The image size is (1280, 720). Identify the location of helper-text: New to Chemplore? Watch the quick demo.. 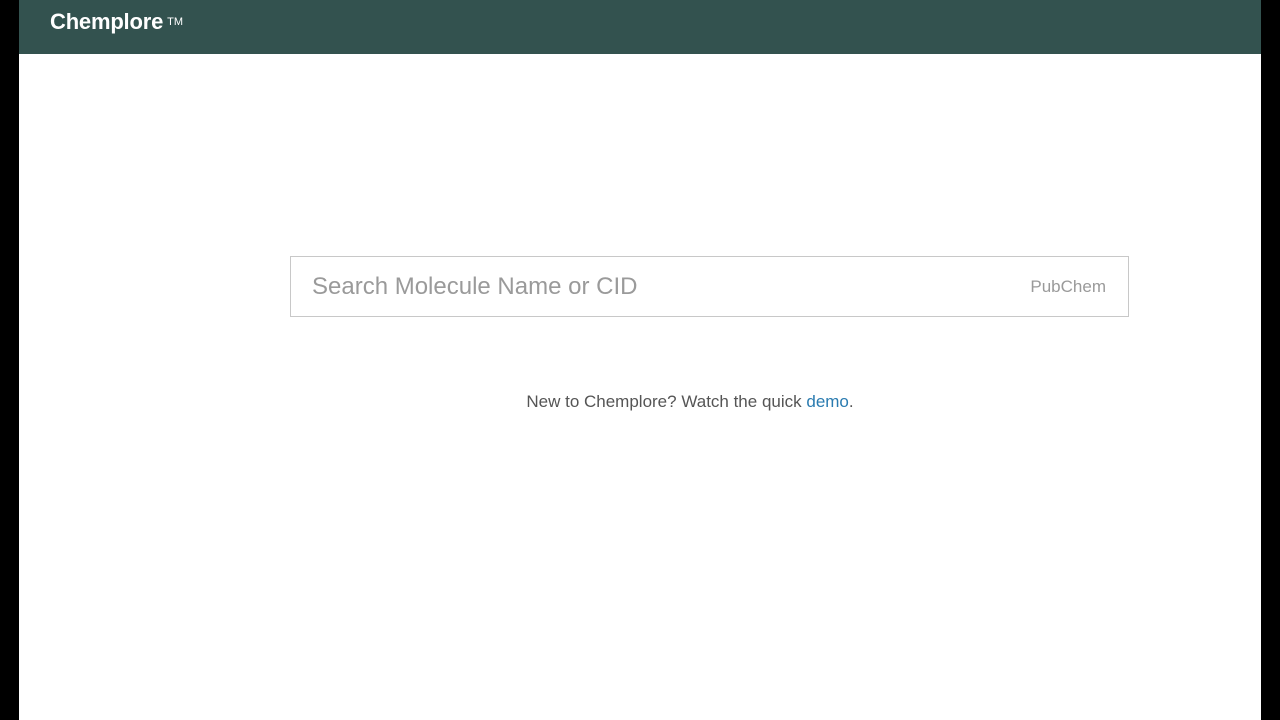
(640, 402).